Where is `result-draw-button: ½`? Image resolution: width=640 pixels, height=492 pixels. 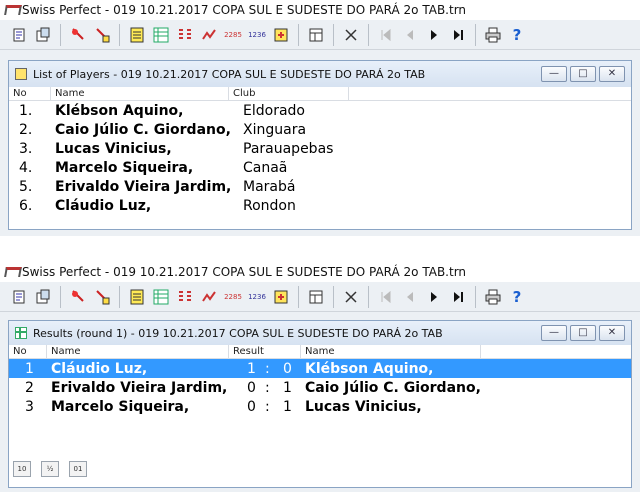
result-draw-button: ½ is located at coordinates (50, 469).